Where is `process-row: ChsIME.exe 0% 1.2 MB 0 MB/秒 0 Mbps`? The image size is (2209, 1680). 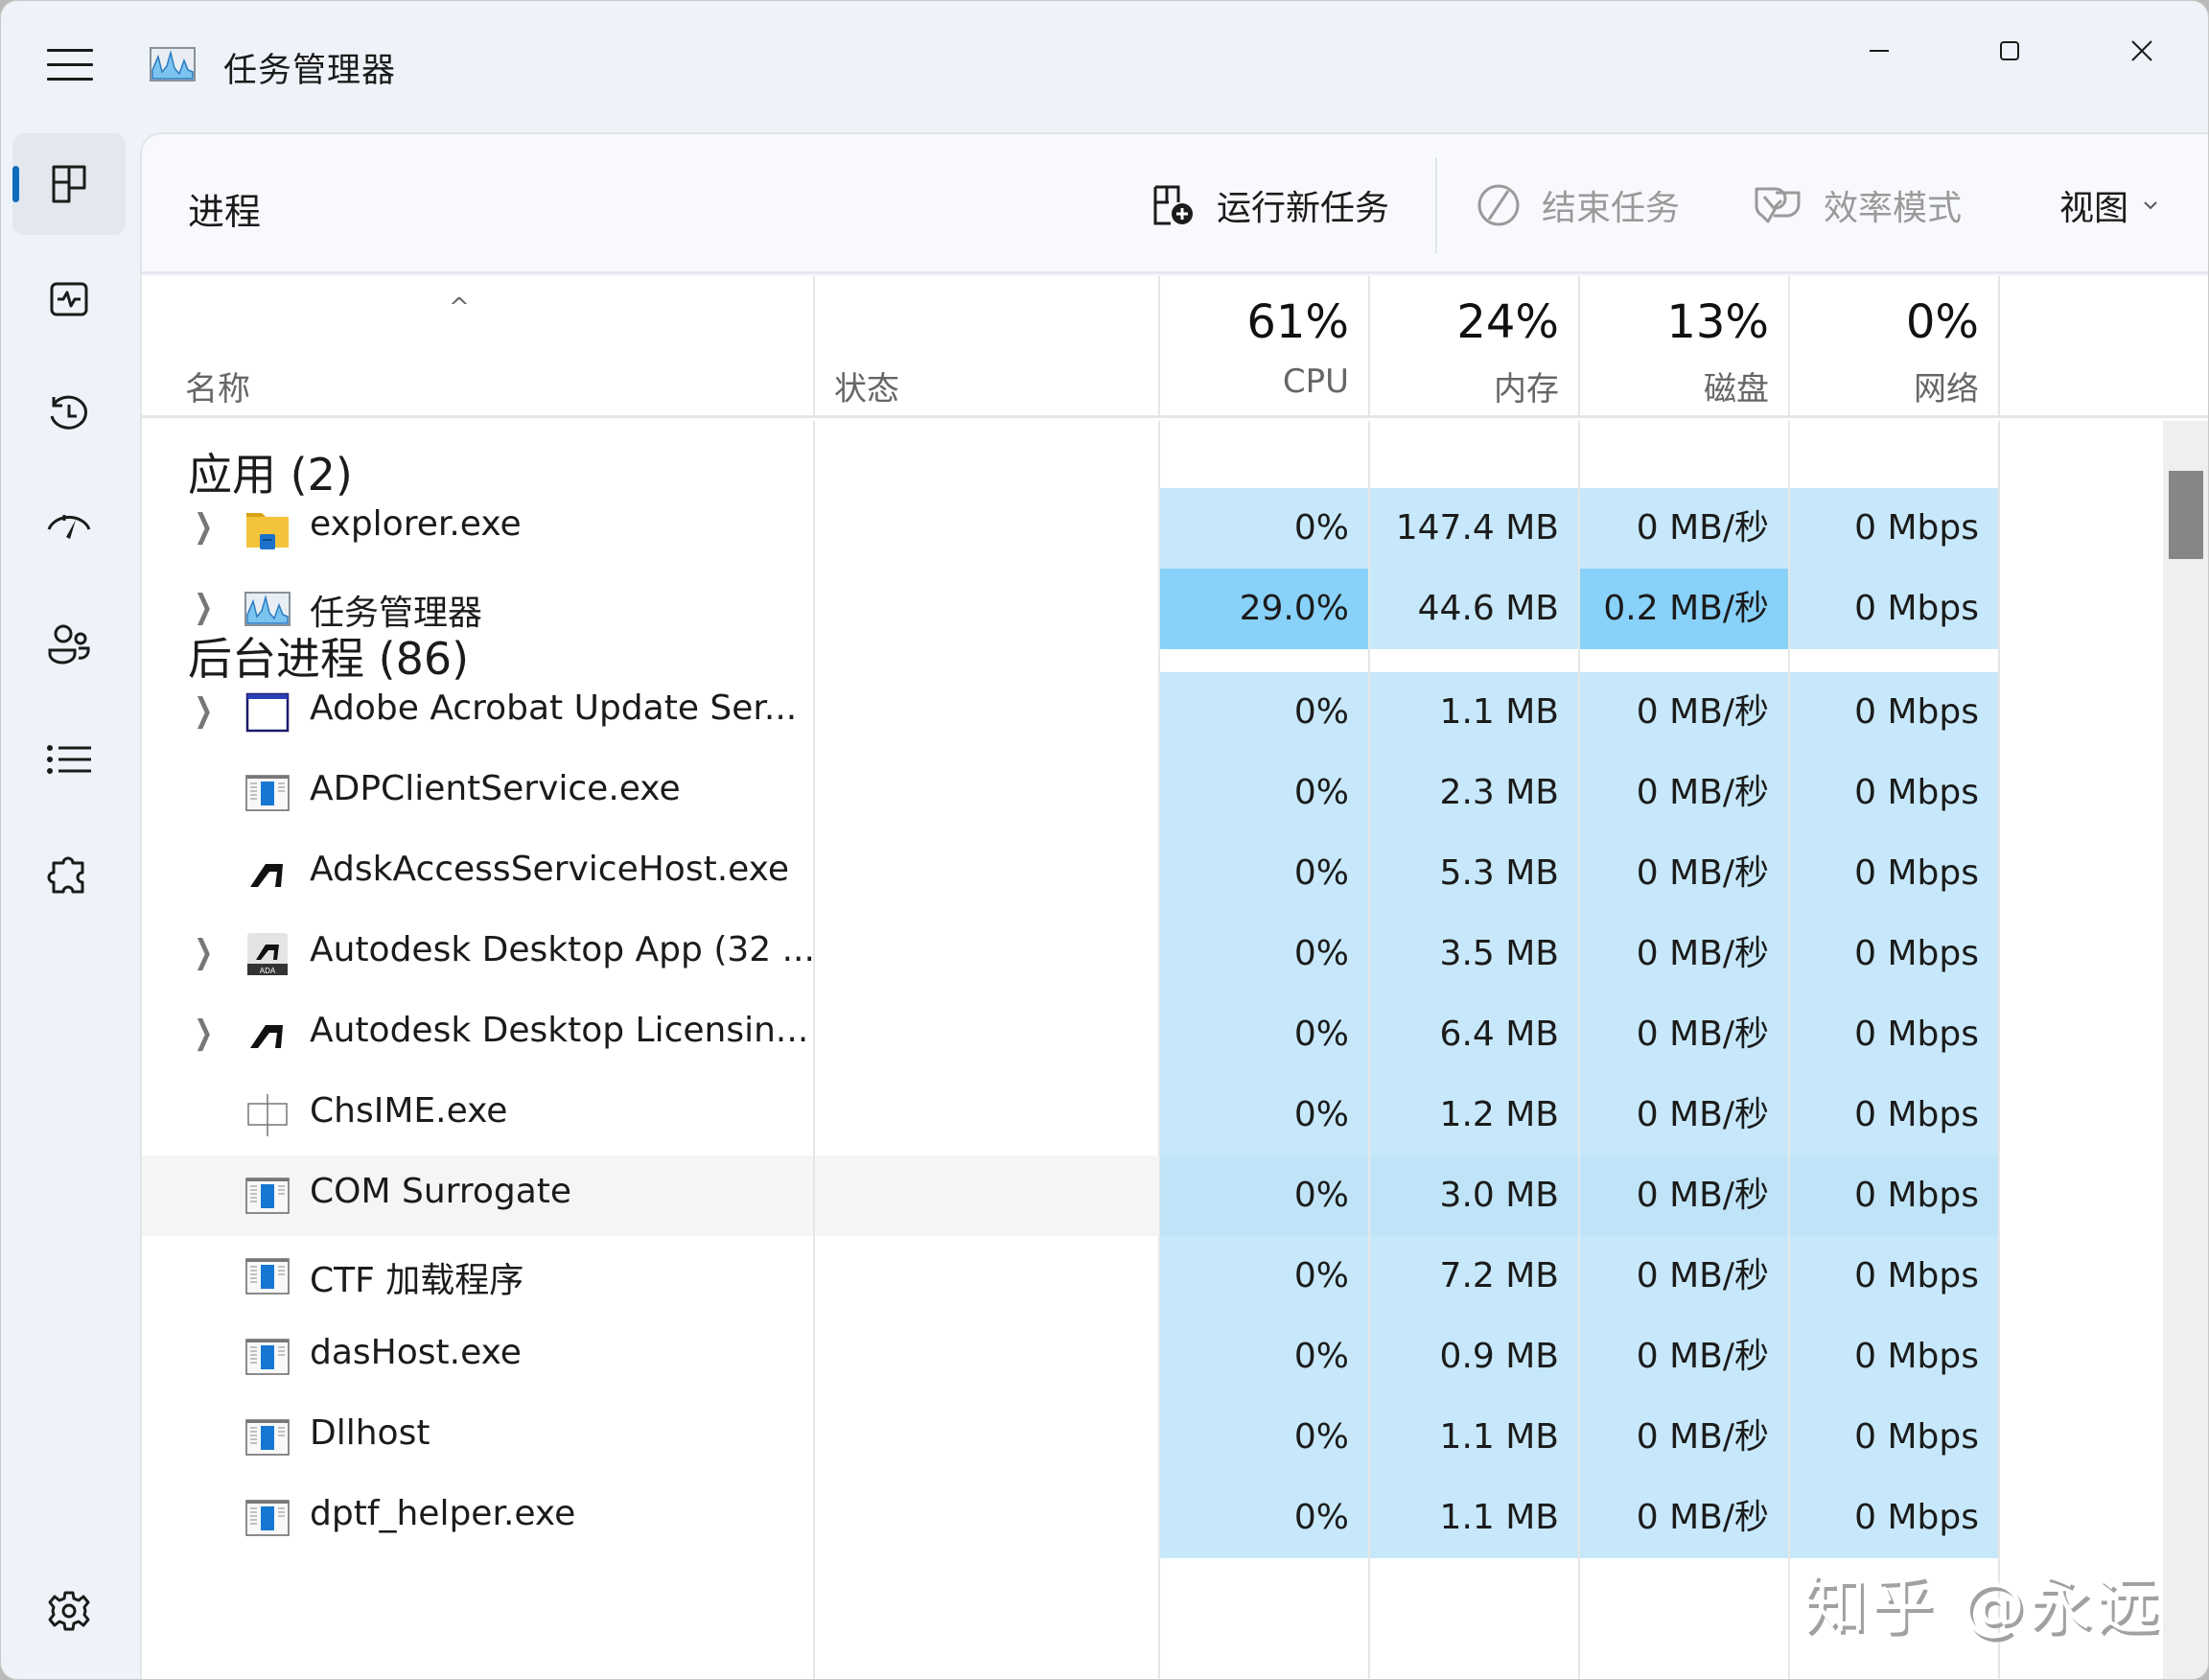
process-row: ChsIME.exe 0% 1.2 MB 0 MB/秒 0 Mbps is located at coordinates (1140, 1115).